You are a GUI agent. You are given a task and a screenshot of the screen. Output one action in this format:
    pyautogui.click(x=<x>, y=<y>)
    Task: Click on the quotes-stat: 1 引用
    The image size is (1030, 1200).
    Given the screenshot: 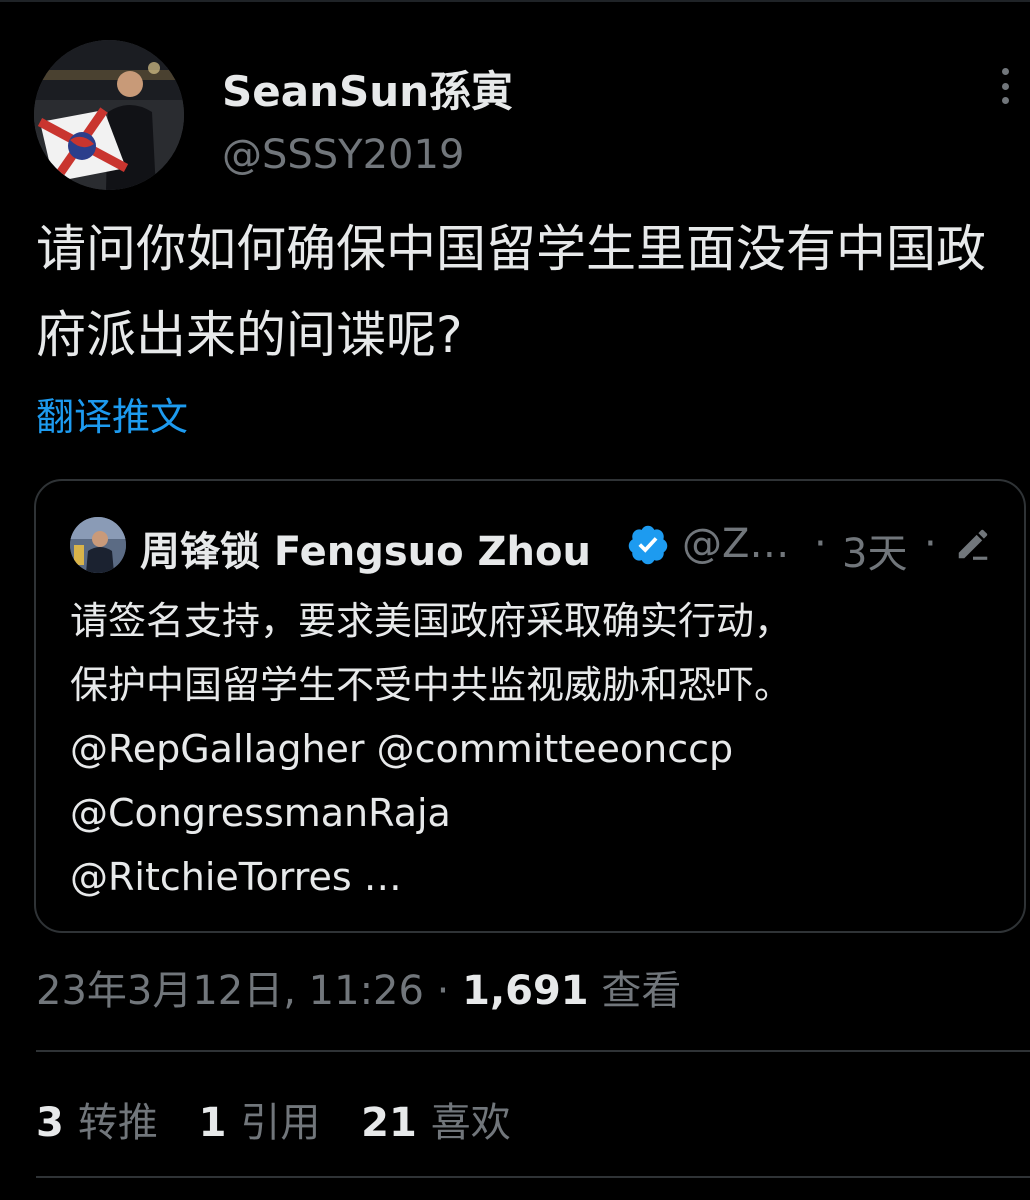 What is the action you would take?
    pyautogui.click(x=260, y=1119)
    